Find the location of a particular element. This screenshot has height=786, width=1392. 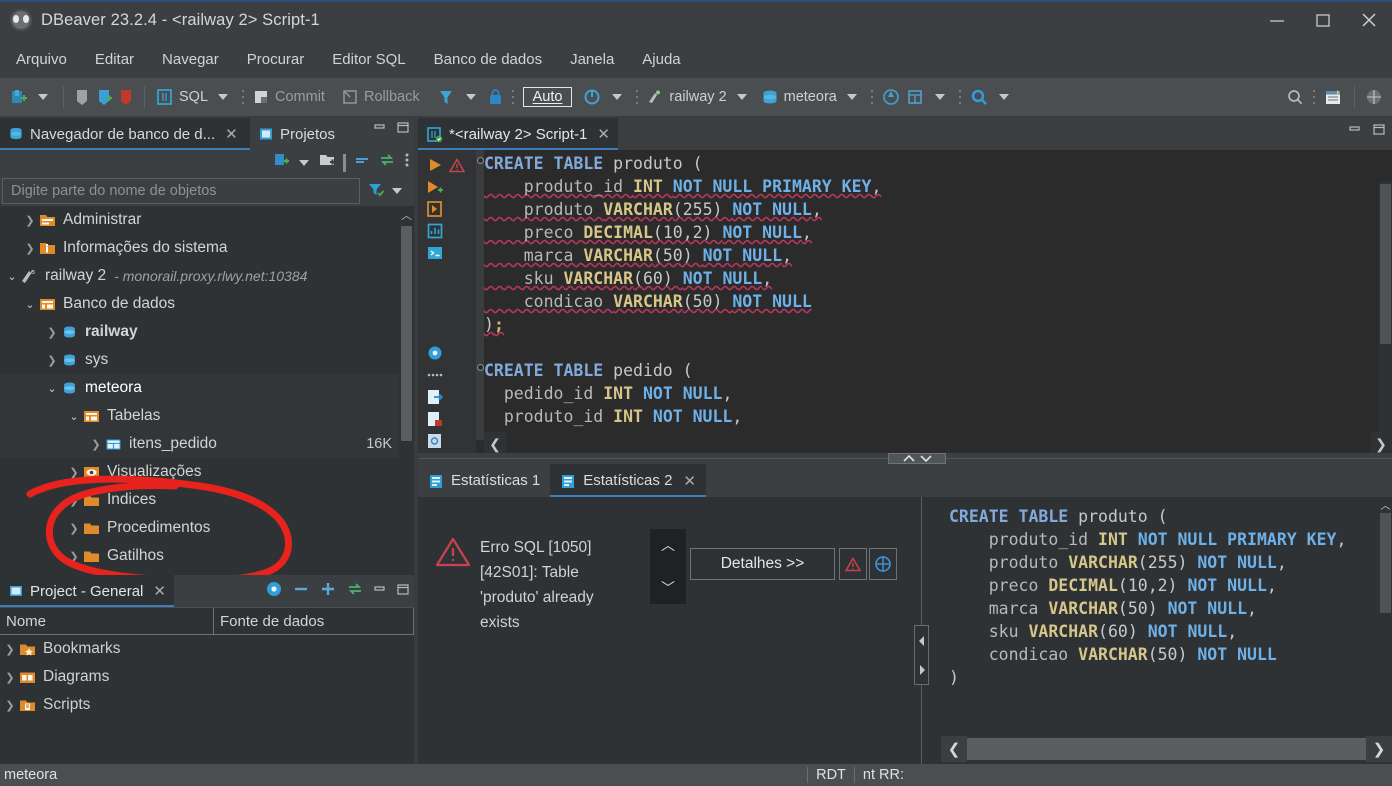

menu-banco-de-dados: Banco de dados is located at coordinates (488, 59).